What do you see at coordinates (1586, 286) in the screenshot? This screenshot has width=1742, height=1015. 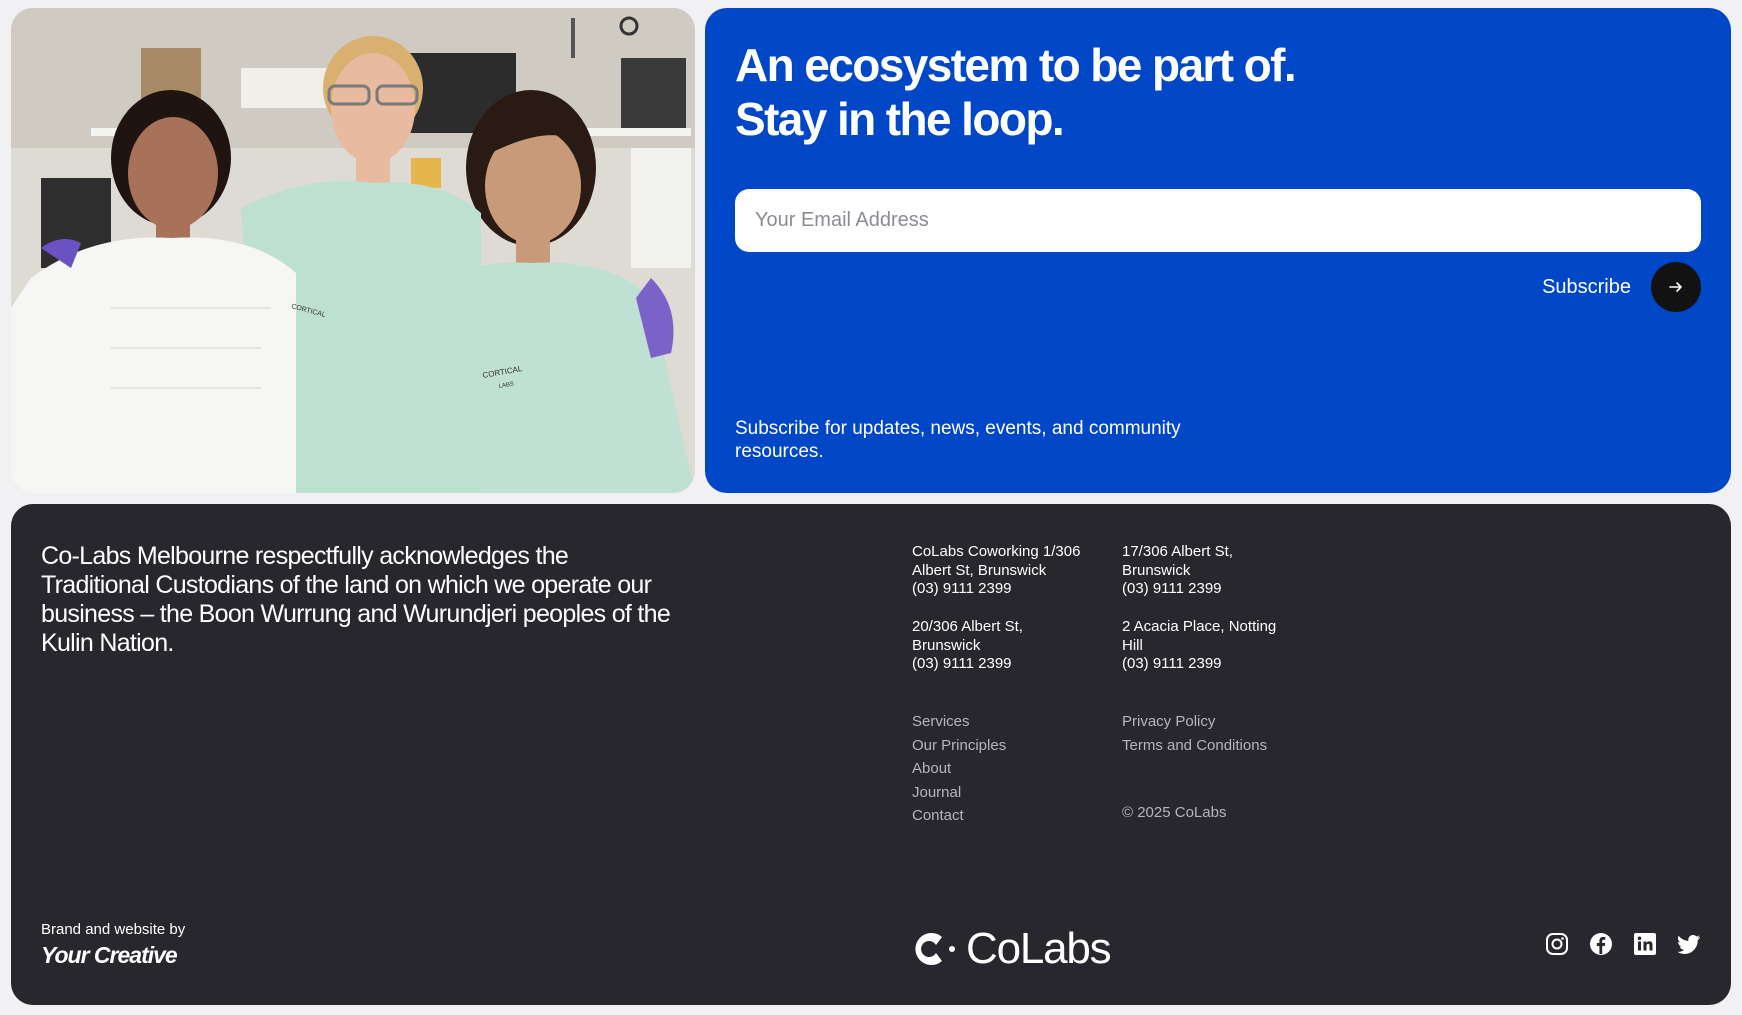 I see `subscribe-label: Subscribe` at bounding box center [1586, 286].